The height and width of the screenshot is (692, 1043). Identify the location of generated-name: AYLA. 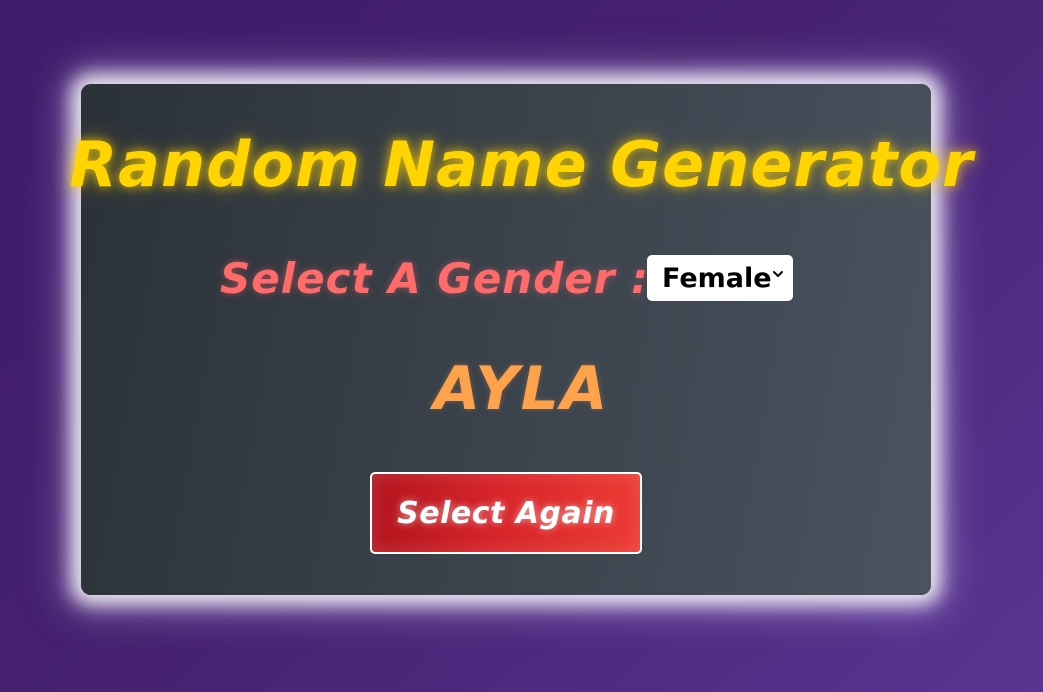
(521, 389).